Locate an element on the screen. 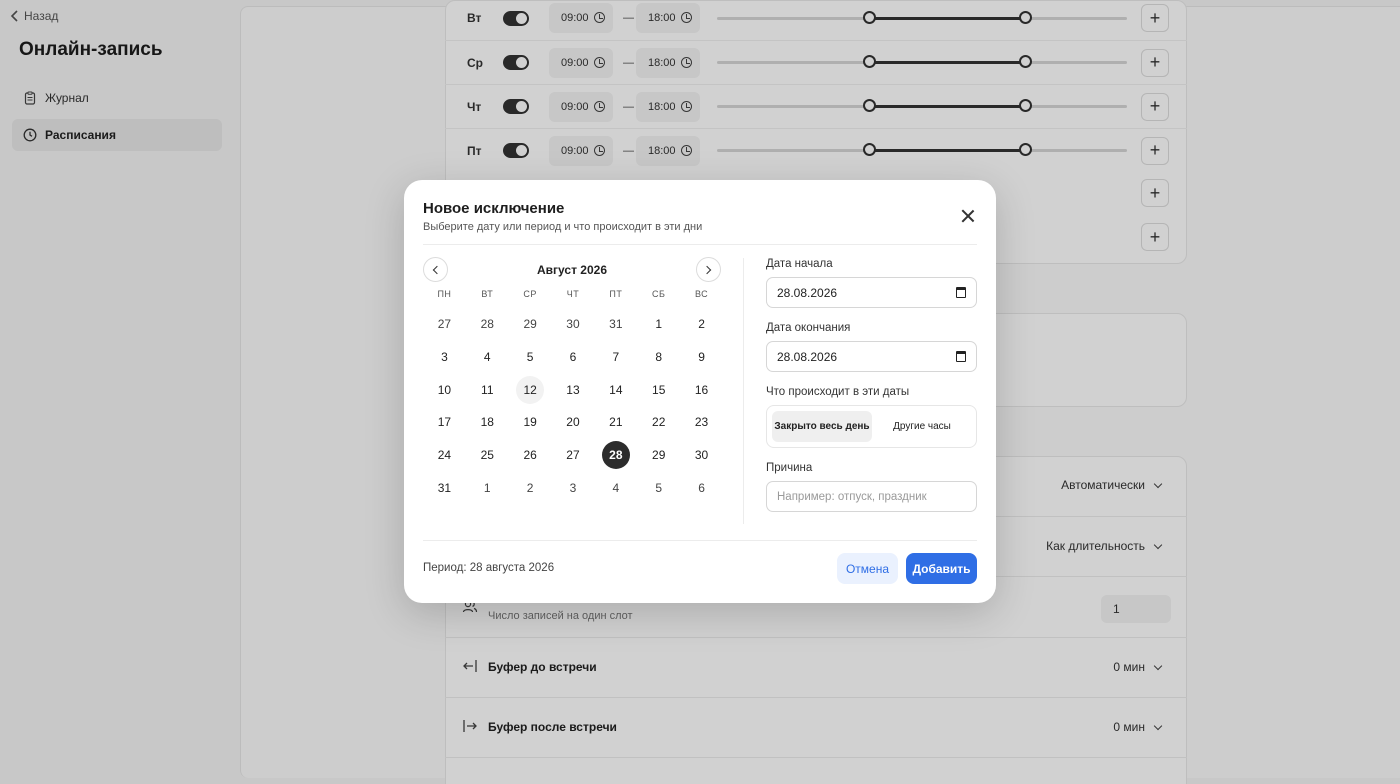 The image size is (1400, 784). calendar-day-label: 1 is located at coordinates (487, 487).